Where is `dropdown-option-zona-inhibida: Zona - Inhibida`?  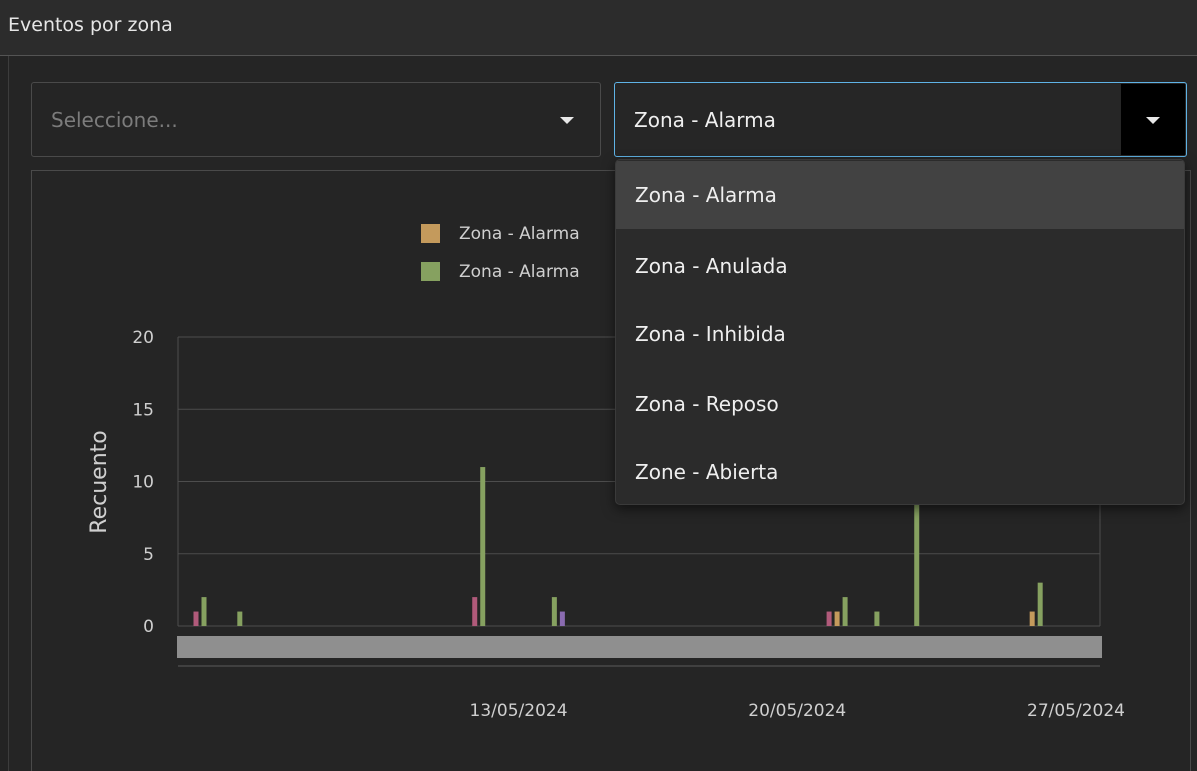 dropdown-option-zona-inhibida: Zona - Inhibida is located at coordinates (900, 334).